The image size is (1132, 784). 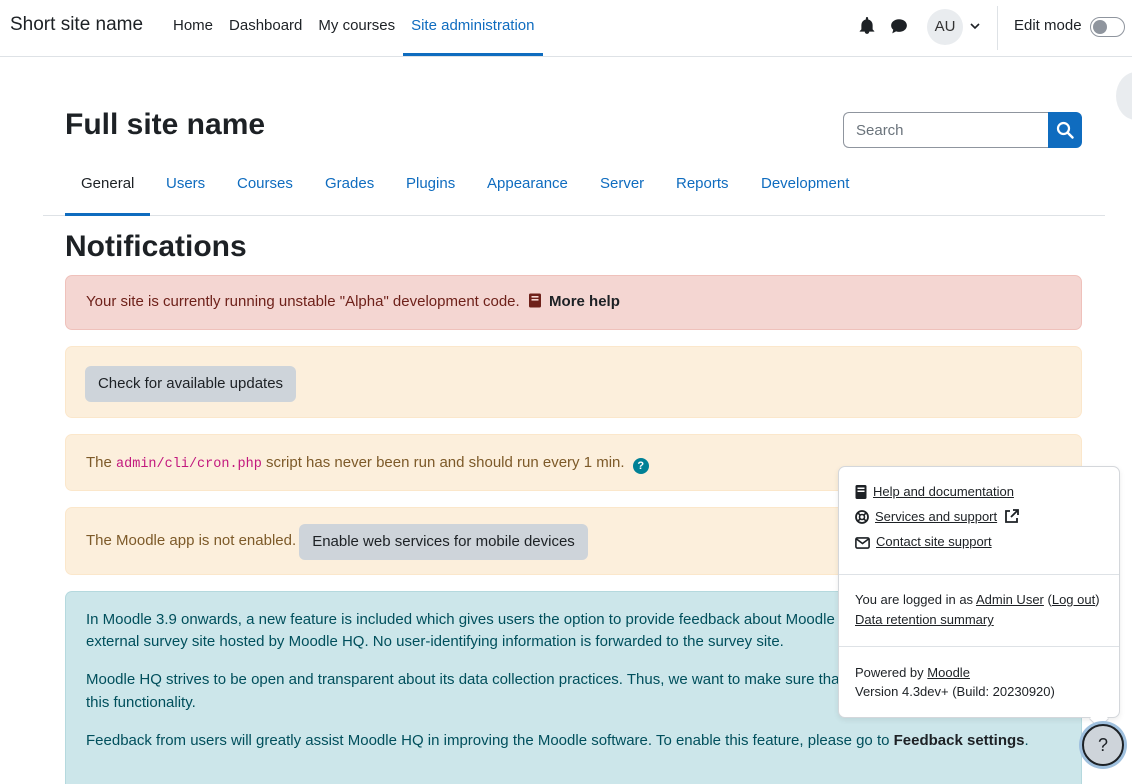 What do you see at coordinates (934, 541) in the screenshot?
I see `contact-support-link: Contact site support` at bounding box center [934, 541].